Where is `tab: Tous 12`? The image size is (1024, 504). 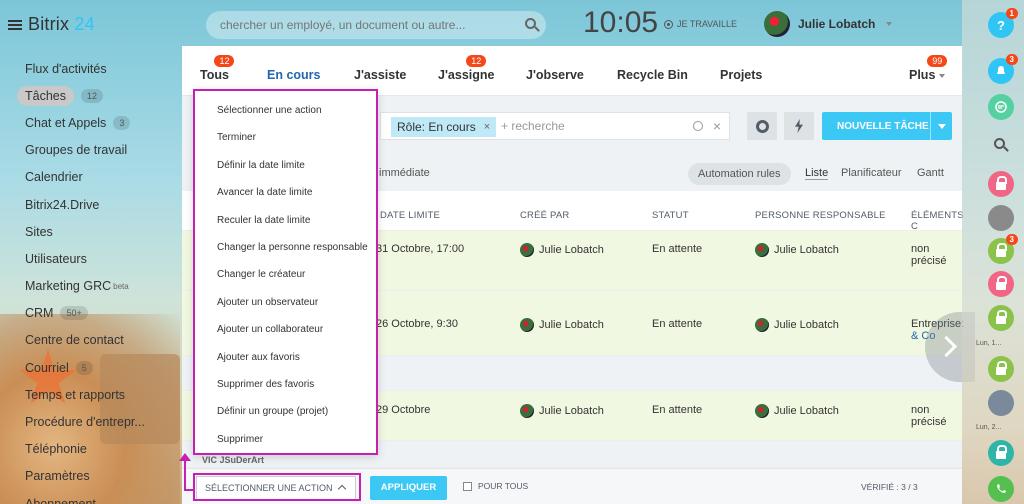 tab: Tous 12 is located at coordinates (217, 68).